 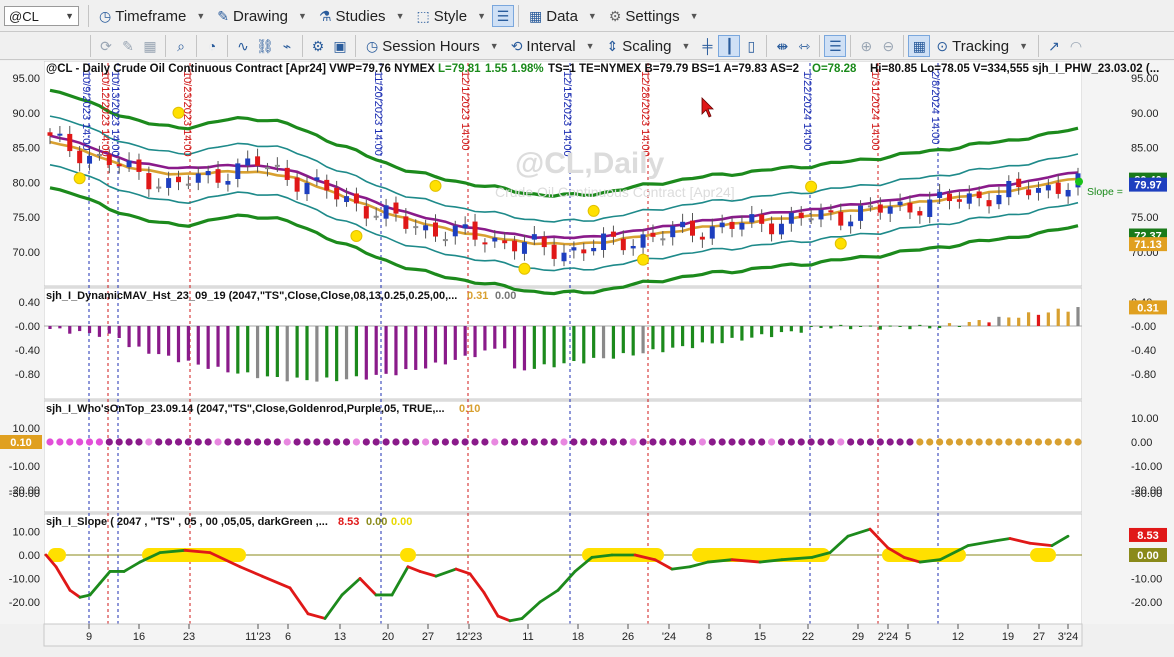 I want to click on whos-on-top-axis-tick-right: -30.00, so click(x=1146, y=494).